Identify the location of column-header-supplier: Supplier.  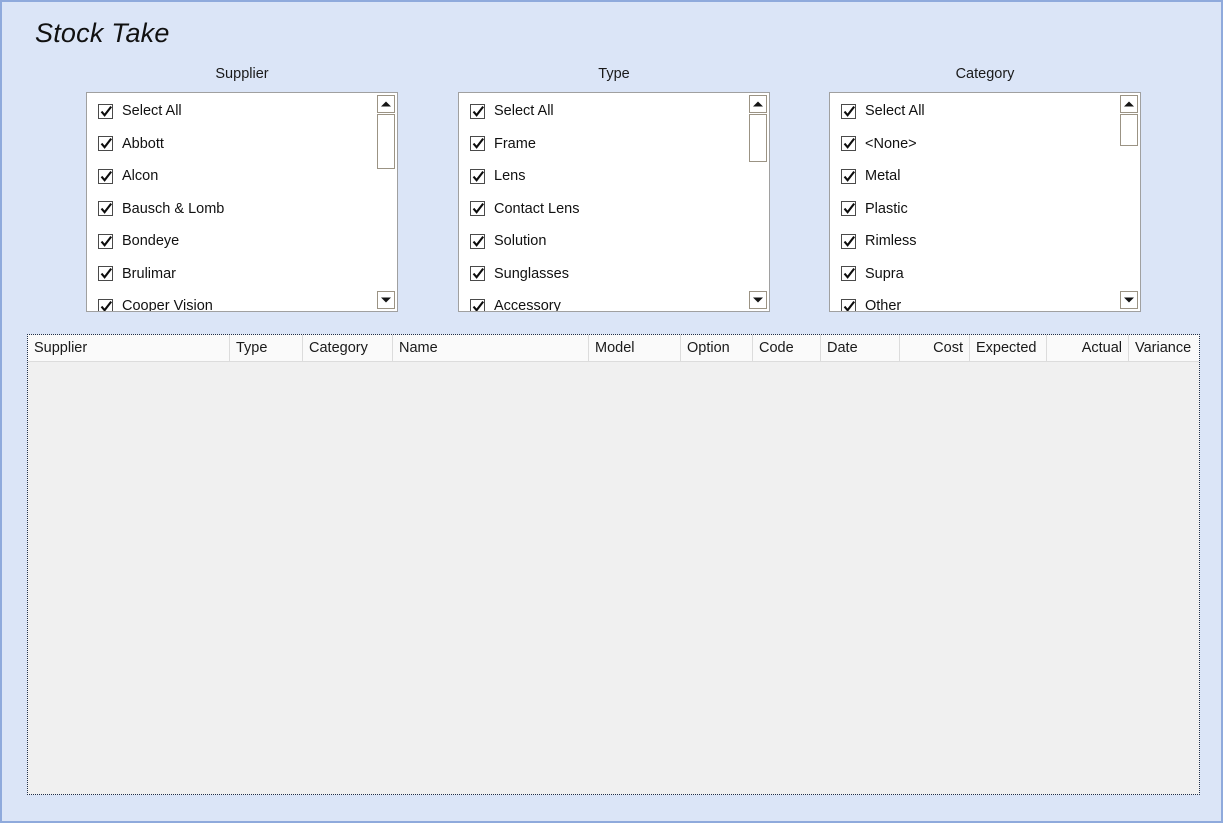
(129, 348).